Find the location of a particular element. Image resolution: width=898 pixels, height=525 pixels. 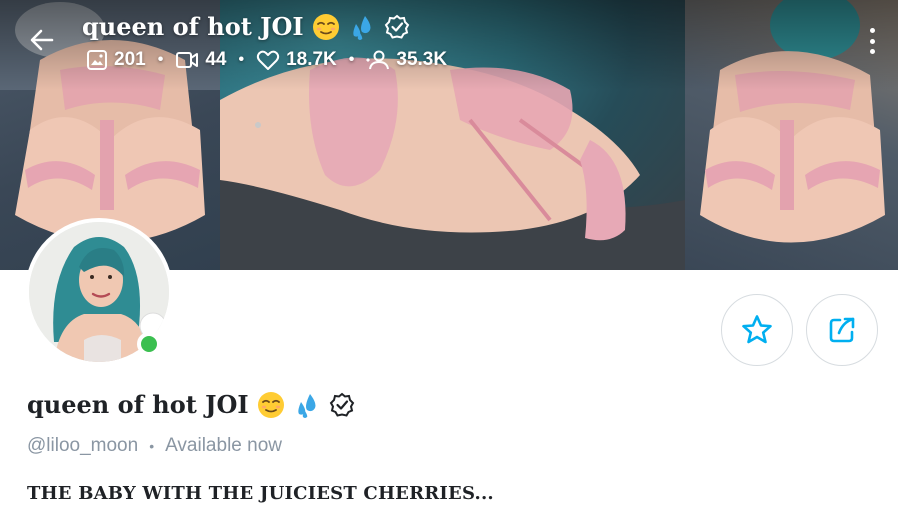

arrow-left-icon is located at coordinates (42, 40).